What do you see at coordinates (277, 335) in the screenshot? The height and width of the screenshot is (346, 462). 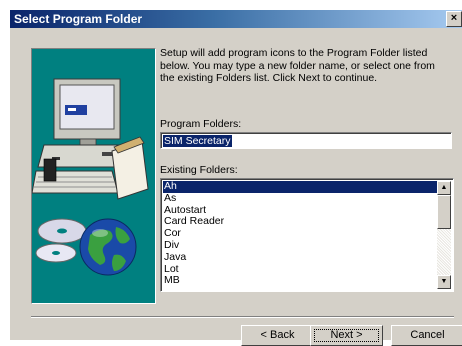 I see `back-button: < Back` at bounding box center [277, 335].